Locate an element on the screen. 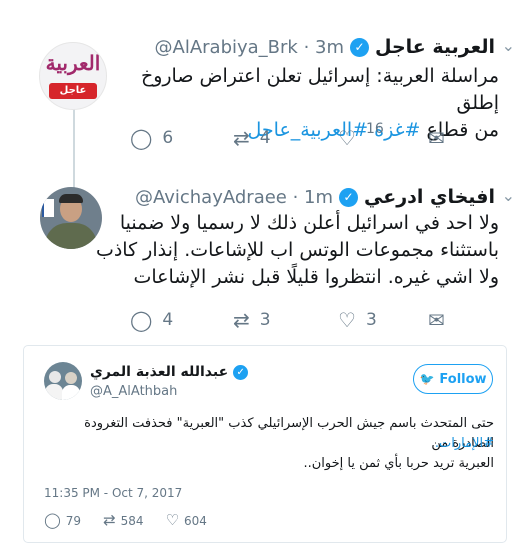 The image size is (529, 552). tweet2-actions: ◯ 4 ⇄ 3 ♡ 3 ✉ is located at coordinates (287, 320).